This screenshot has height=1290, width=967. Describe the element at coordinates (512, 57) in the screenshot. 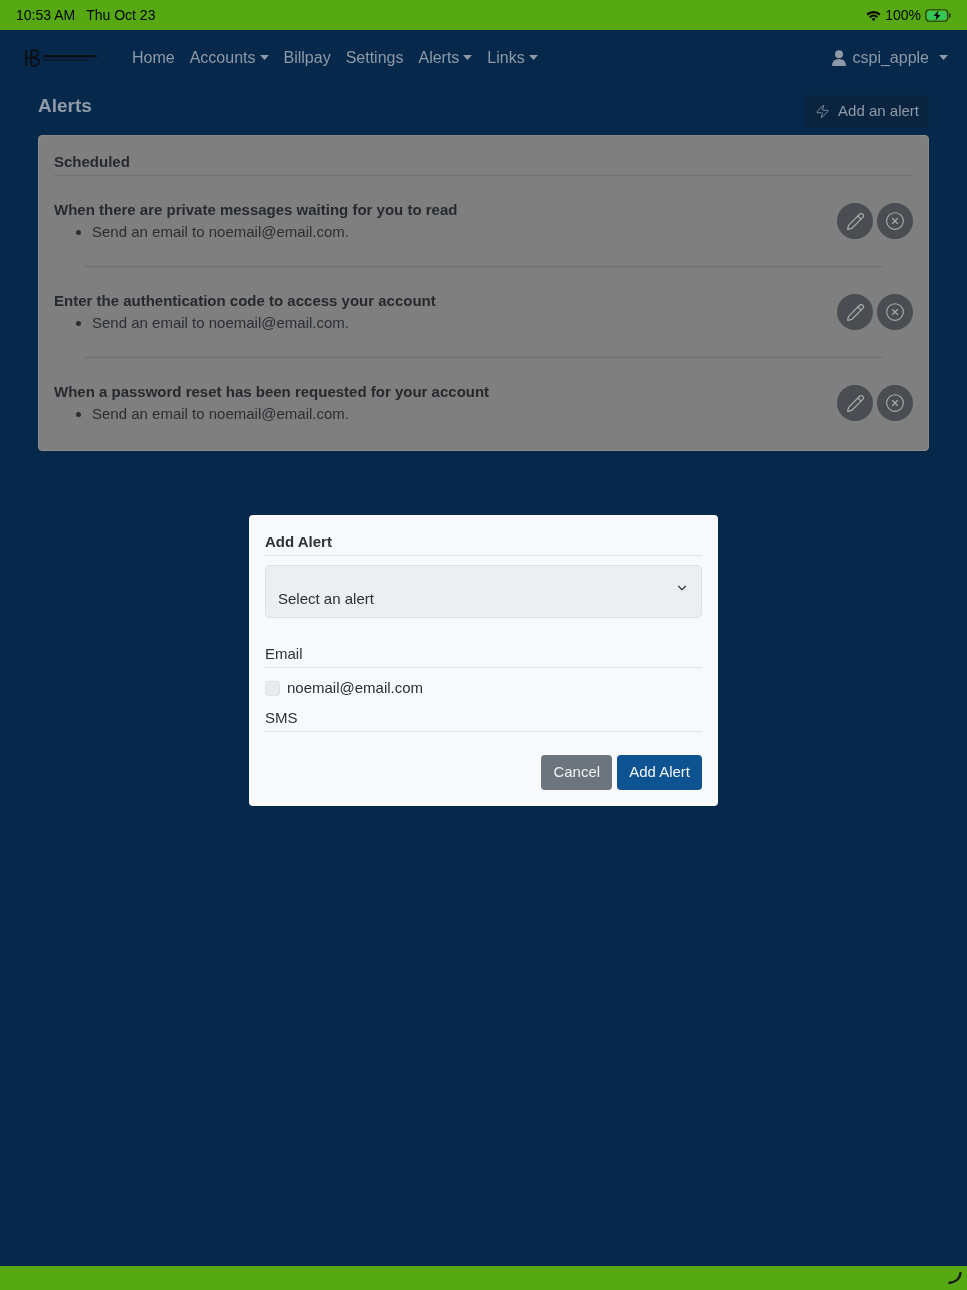

I see `nav-link: Links` at that location.